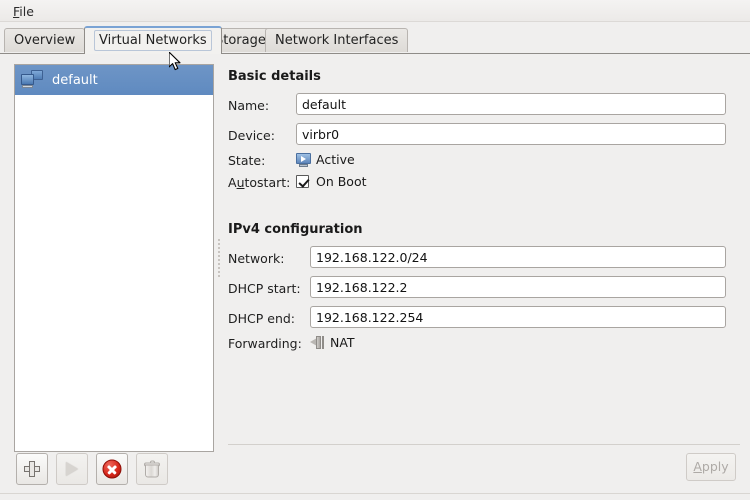 Image resolution: width=750 pixels, height=500 pixels. I want to click on tab-virtual-networks-label: Virtual Networks, so click(153, 40).